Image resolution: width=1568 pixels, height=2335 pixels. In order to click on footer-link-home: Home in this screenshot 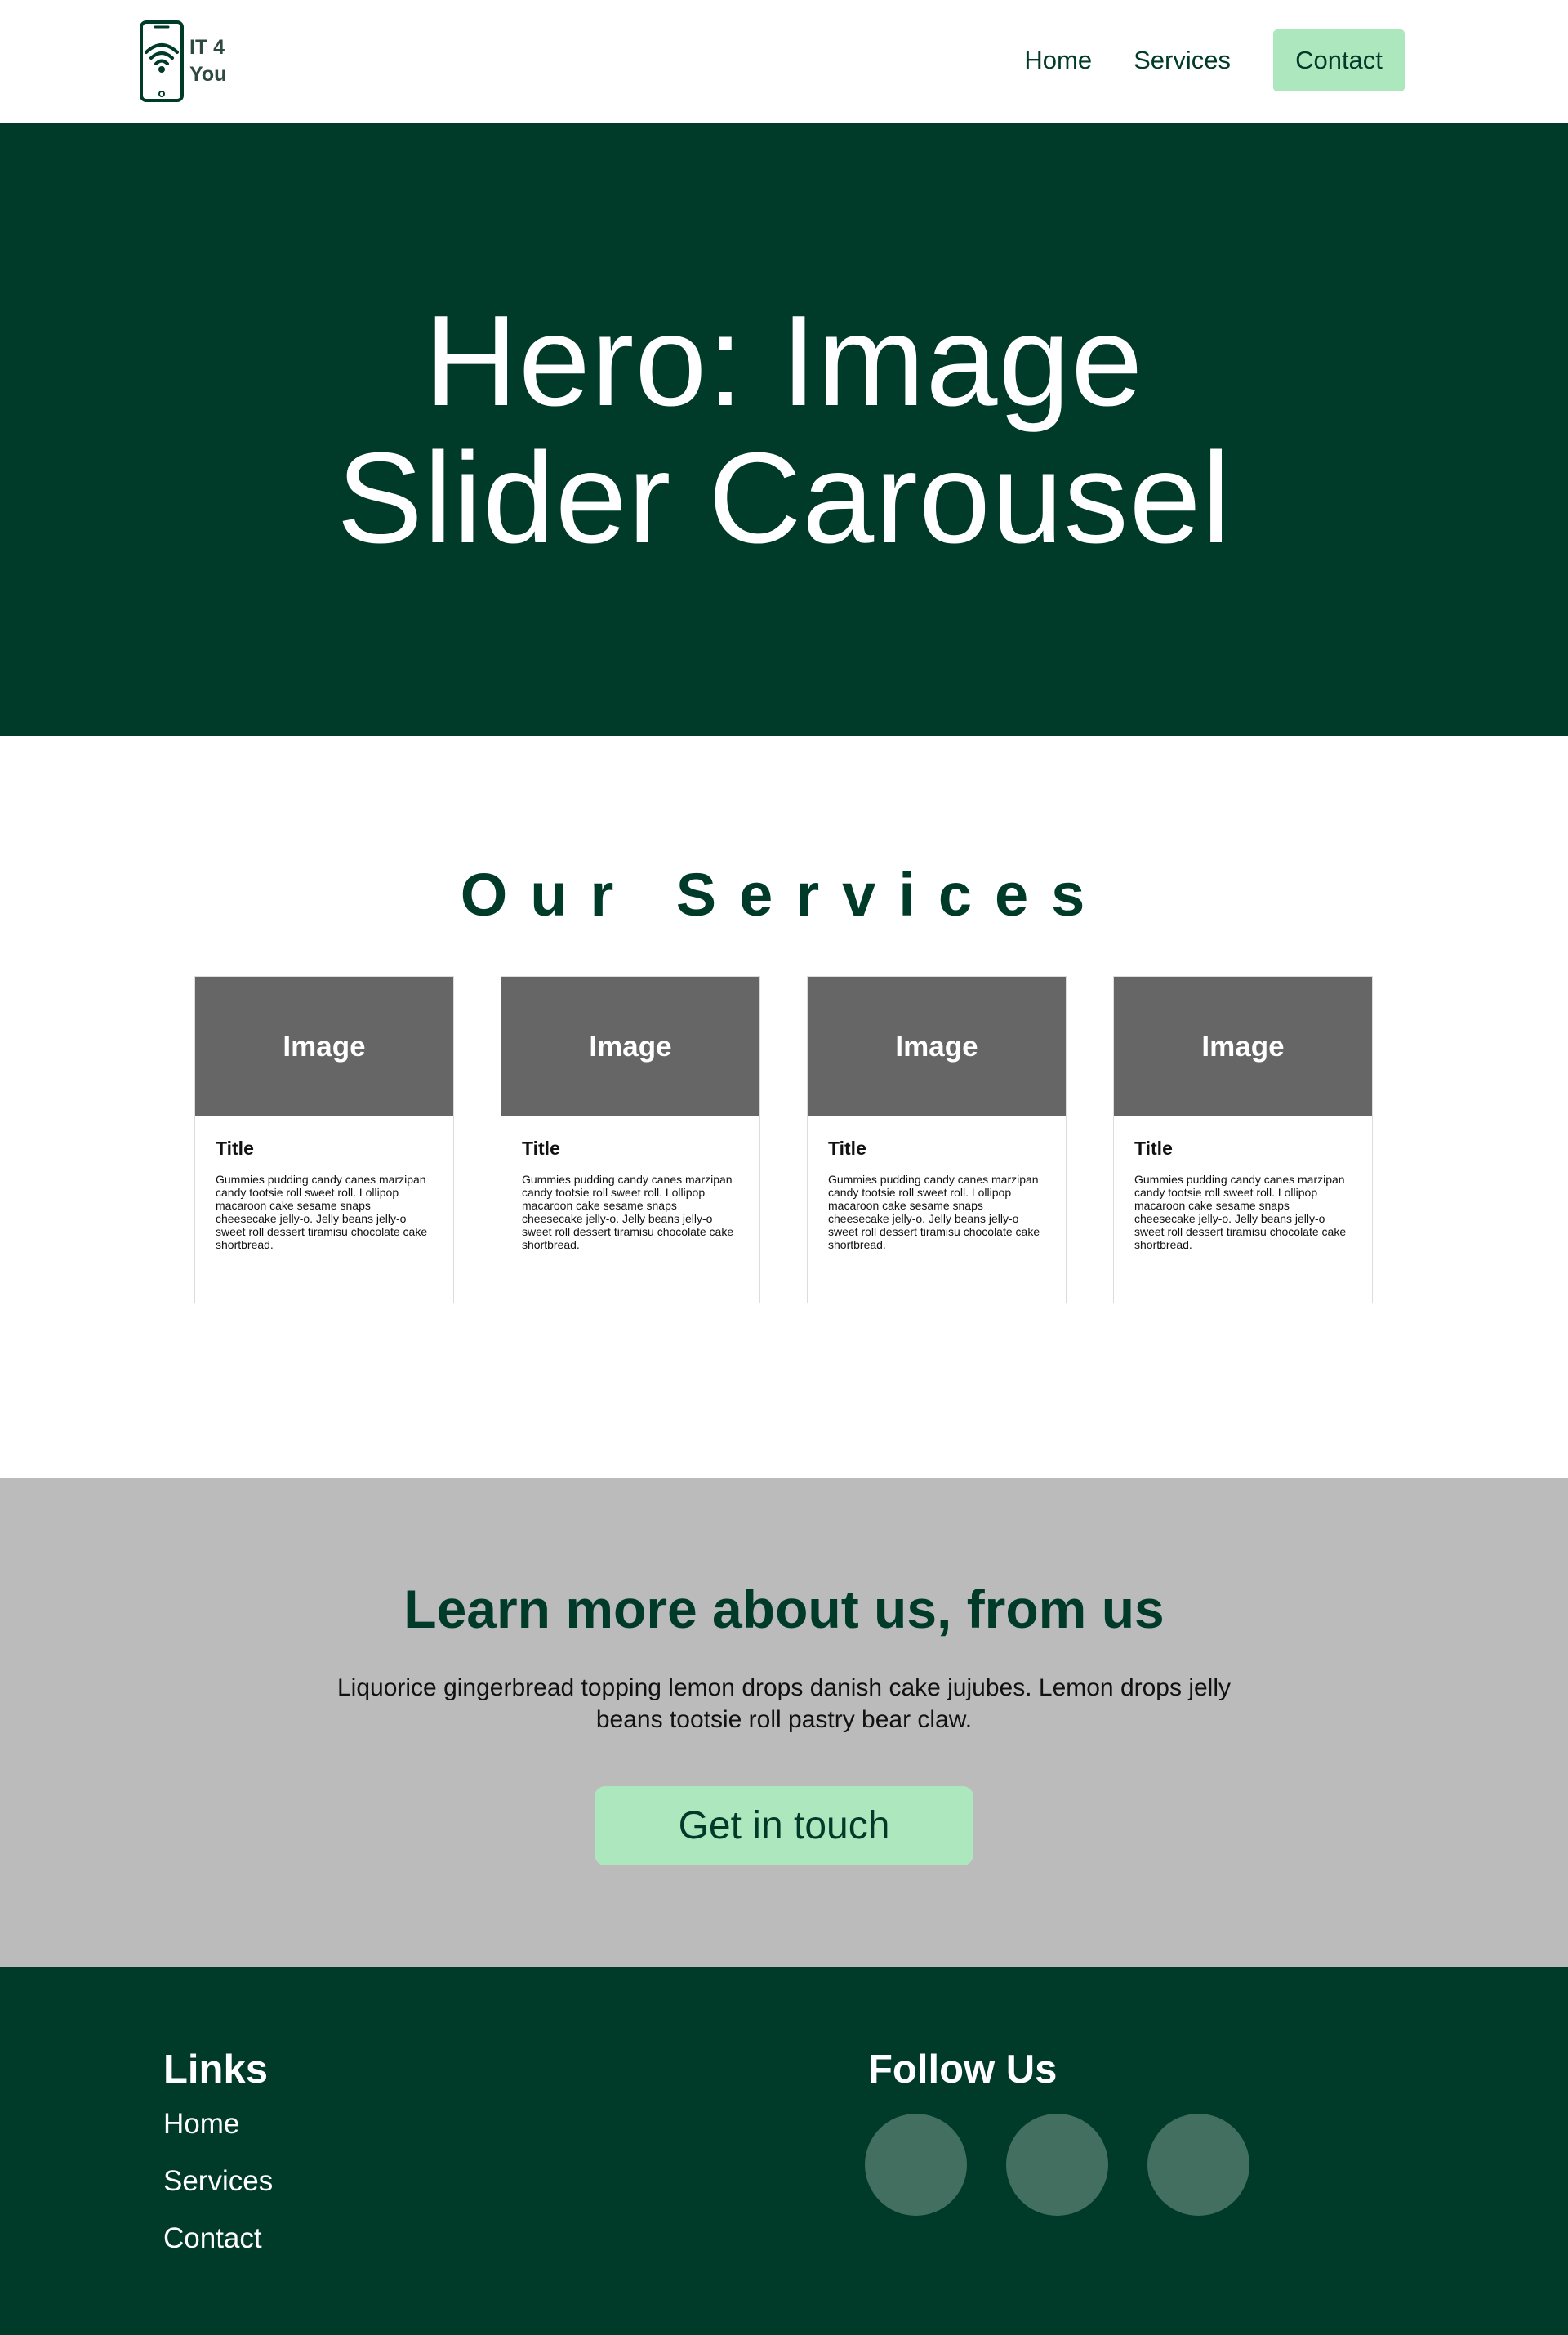, I will do `click(218, 2124)`.